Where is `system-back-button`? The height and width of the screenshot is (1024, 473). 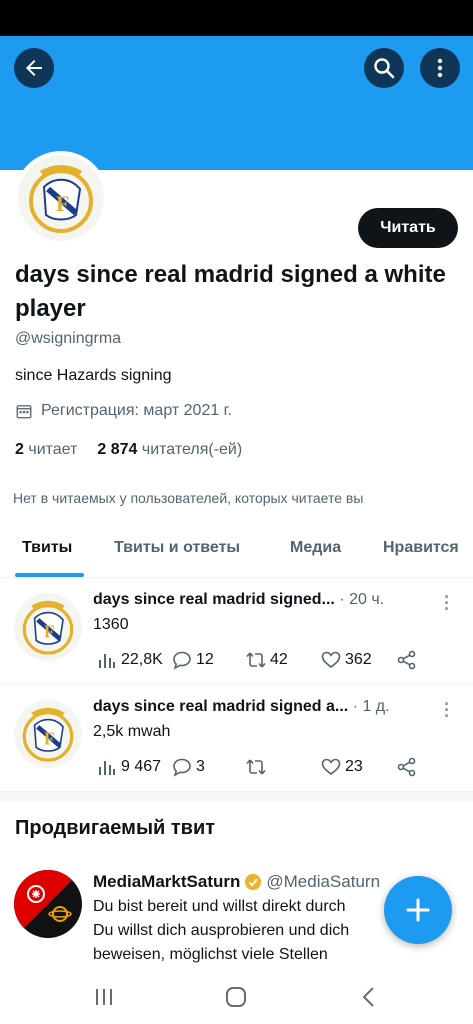 system-back-button is located at coordinates (369, 997).